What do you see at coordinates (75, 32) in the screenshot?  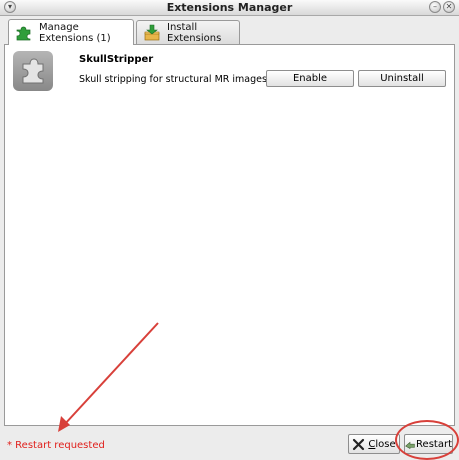 I see `tab-manage-extensions-label: Manage Extensions (1)` at bounding box center [75, 32].